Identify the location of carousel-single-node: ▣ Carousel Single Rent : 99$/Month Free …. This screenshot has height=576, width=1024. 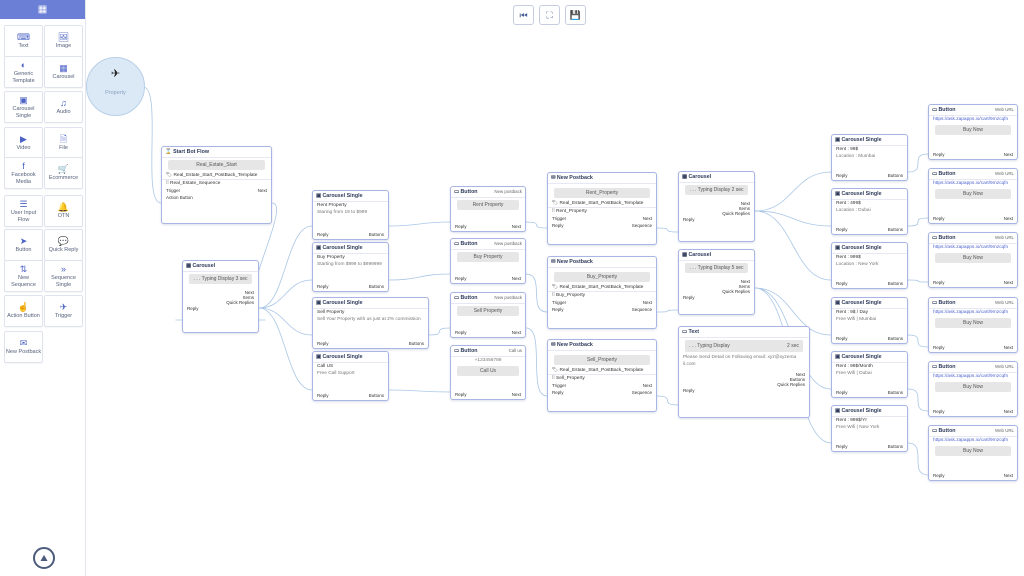
(869, 374).